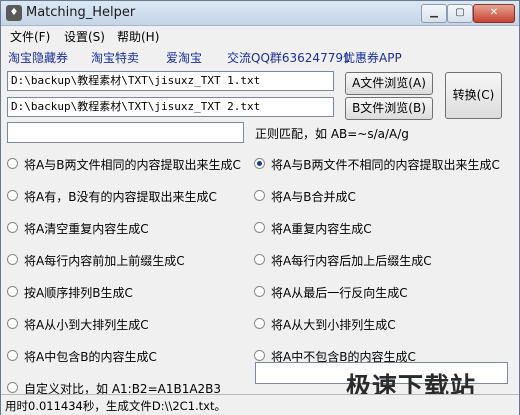 The image size is (520, 415). I want to click on maximize-button: ▢, so click(460, 13).